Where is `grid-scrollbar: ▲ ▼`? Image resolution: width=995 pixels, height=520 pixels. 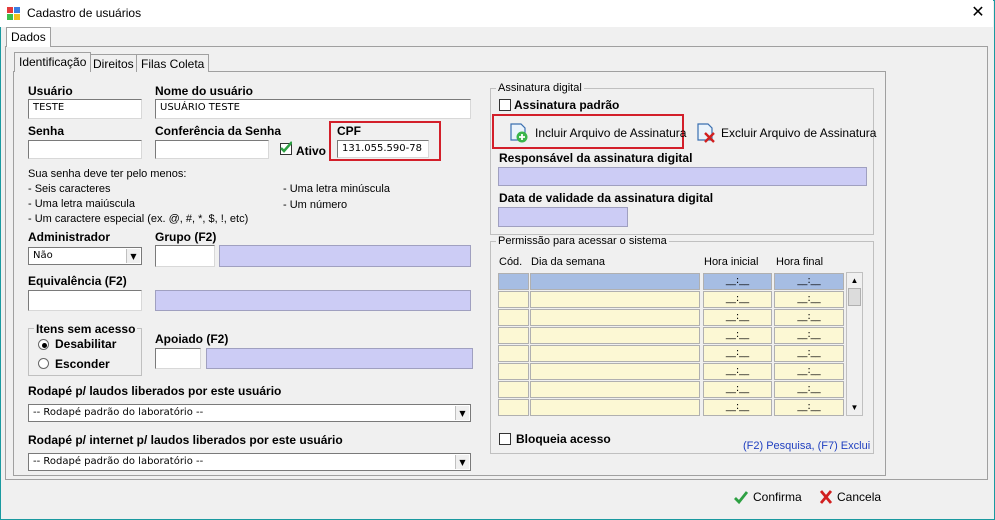
grid-scrollbar: ▲ ▼ is located at coordinates (854, 344).